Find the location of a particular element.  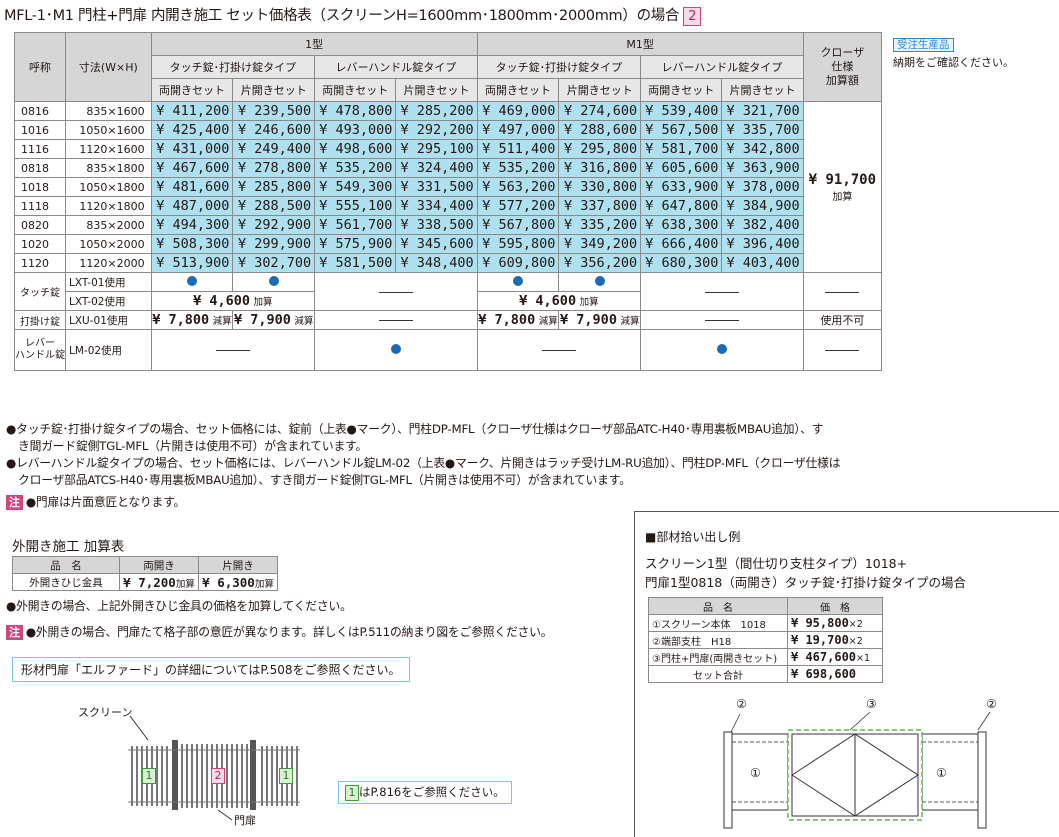

price-cell: ¥ 334,400 is located at coordinates (436, 206).